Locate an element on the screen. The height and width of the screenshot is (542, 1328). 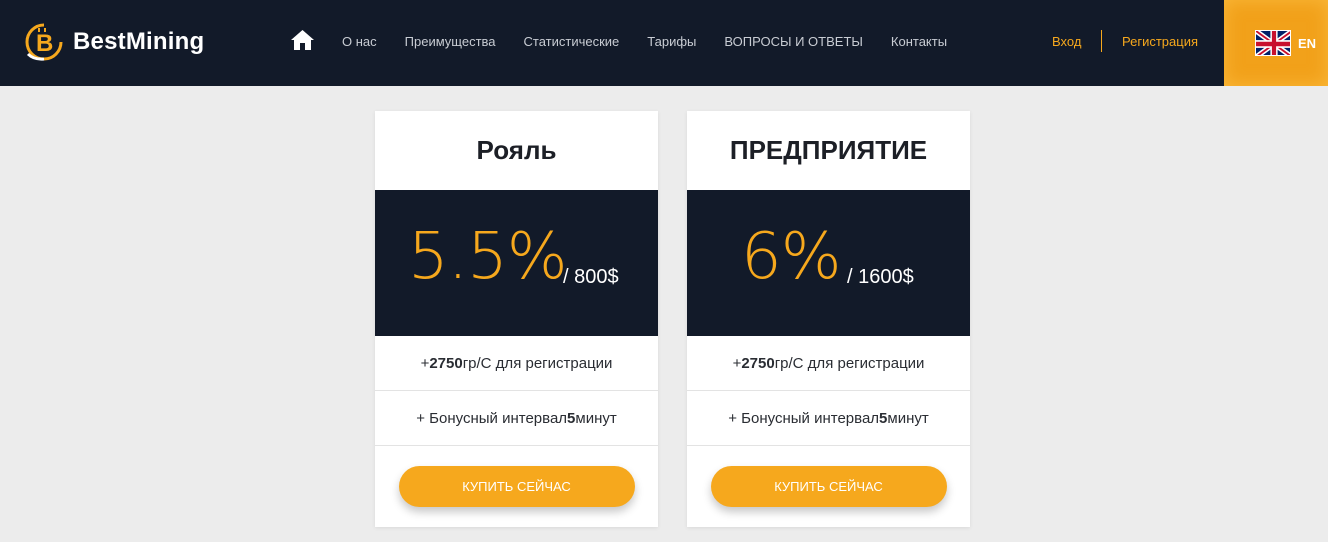
nav-item-plans: Тарифы is located at coordinates (671, 41).